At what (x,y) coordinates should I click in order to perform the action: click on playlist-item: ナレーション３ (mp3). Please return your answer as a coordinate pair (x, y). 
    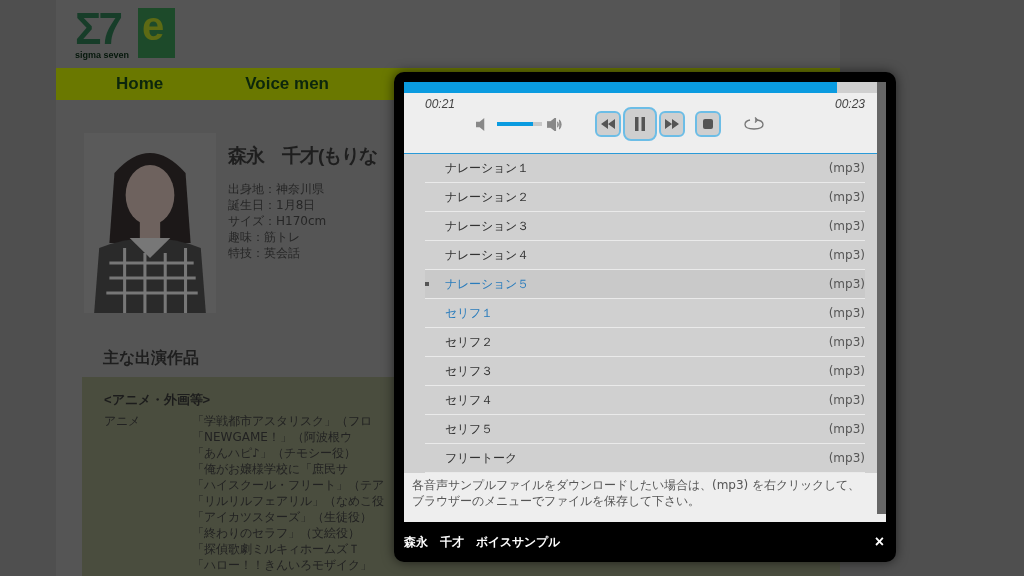
    Looking at the image, I should click on (645, 226).